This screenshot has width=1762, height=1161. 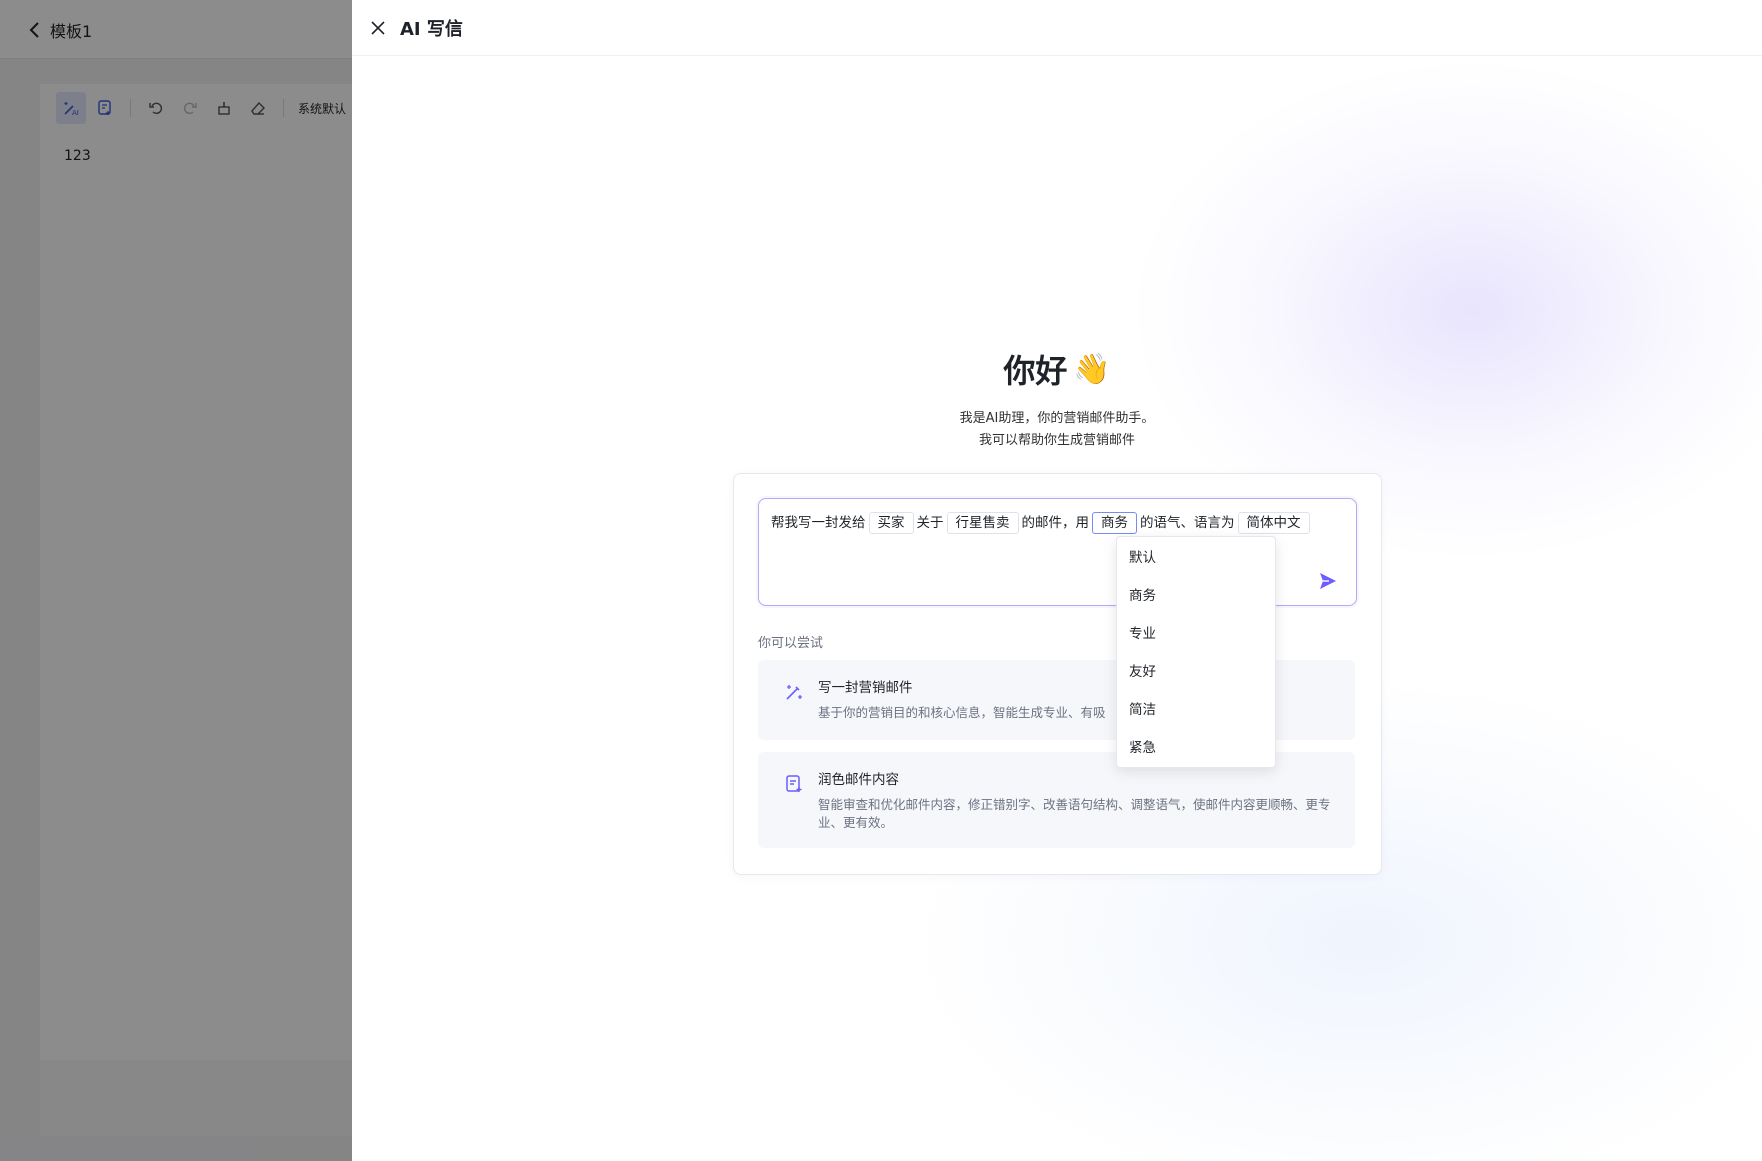 What do you see at coordinates (1196, 672) in the screenshot?
I see `tone-option-friendly: 友好` at bounding box center [1196, 672].